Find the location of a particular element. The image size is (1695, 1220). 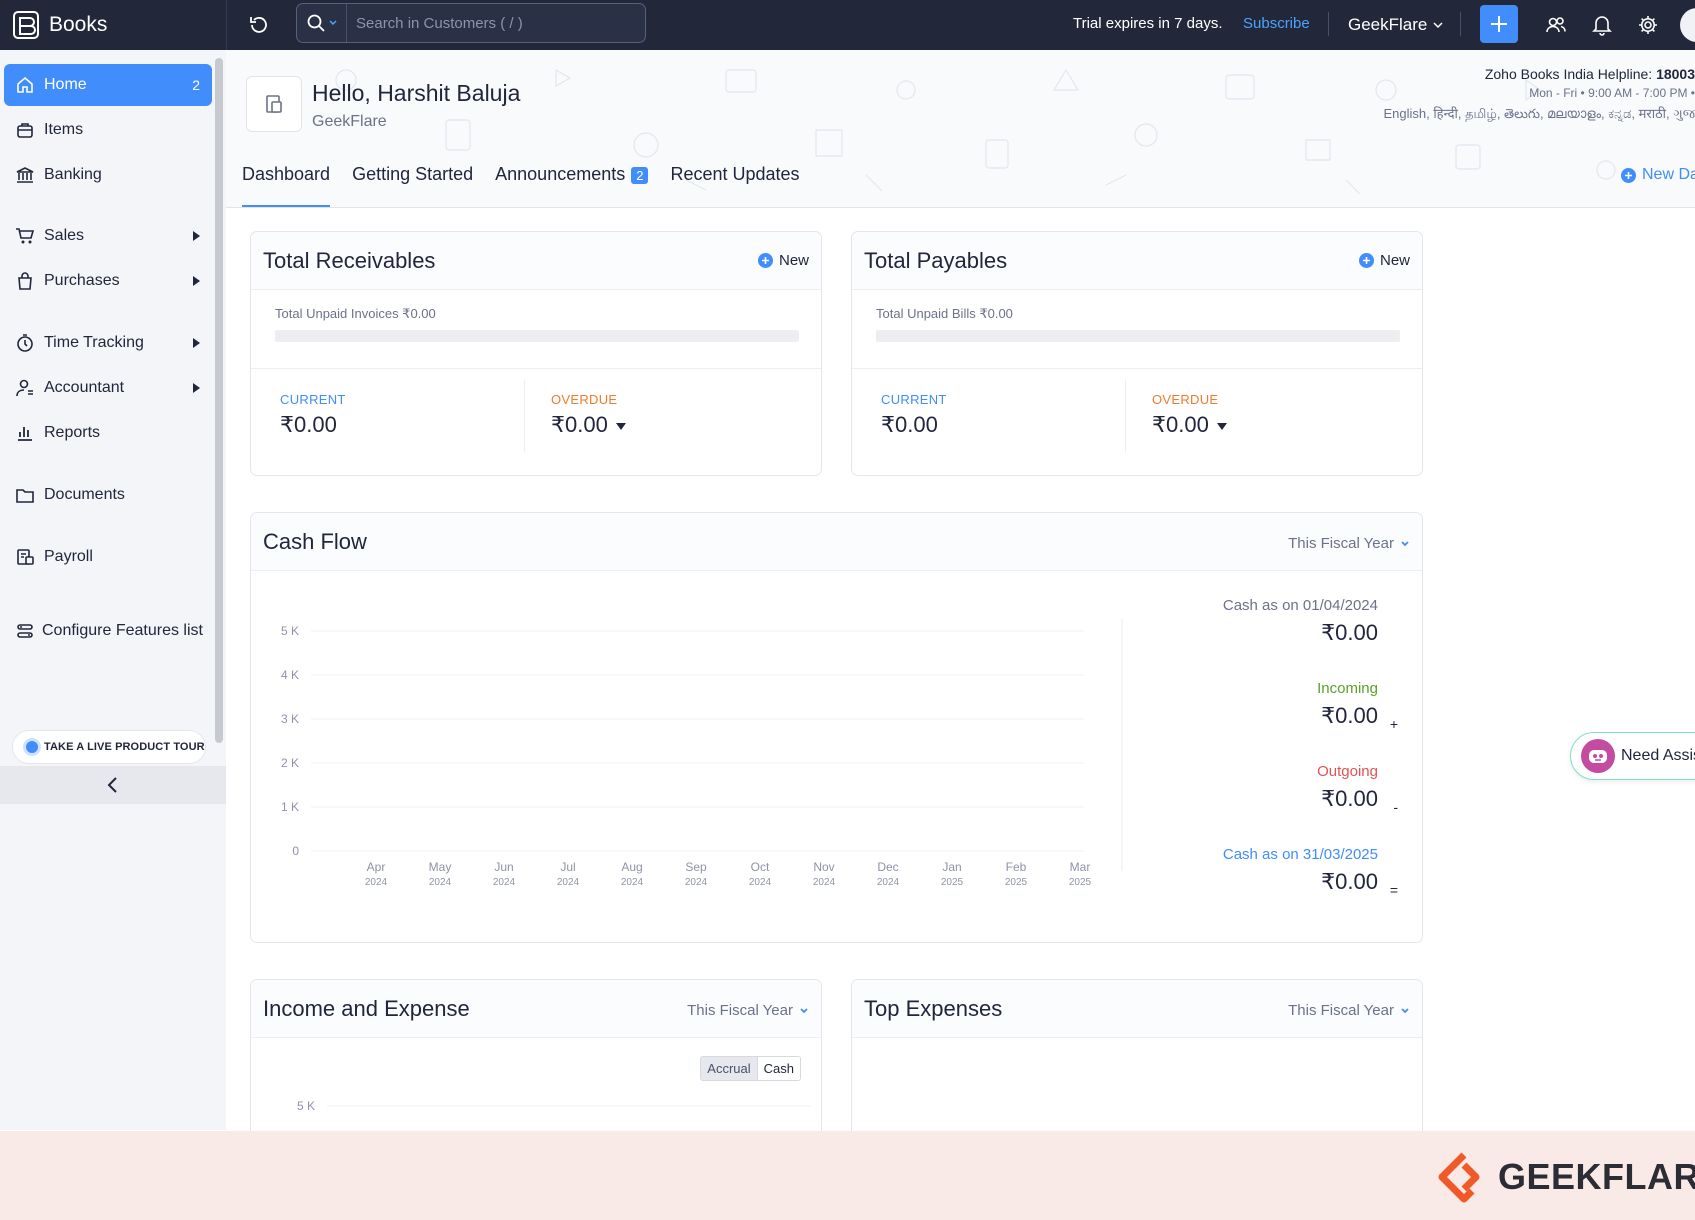

outgoing-label: Outgoing is located at coordinates (1347, 771).